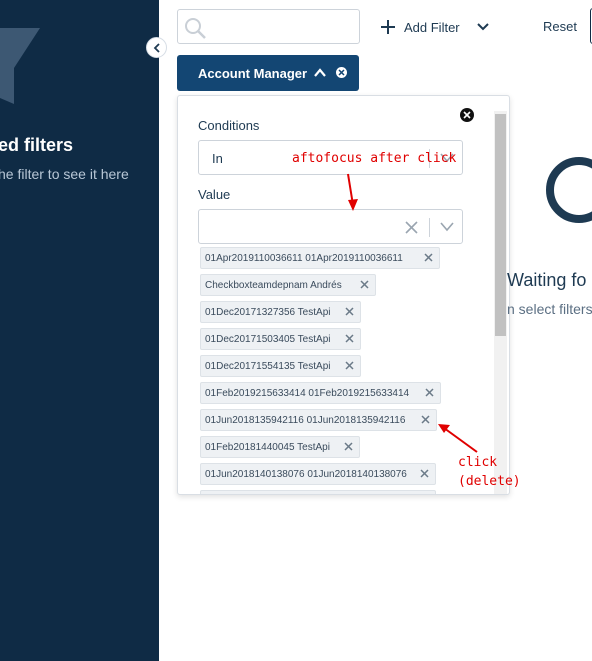  What do you see at coordinates (467, 115) in the screenshot?
I see `close-panel-icon` at bounding box center [467, 115].